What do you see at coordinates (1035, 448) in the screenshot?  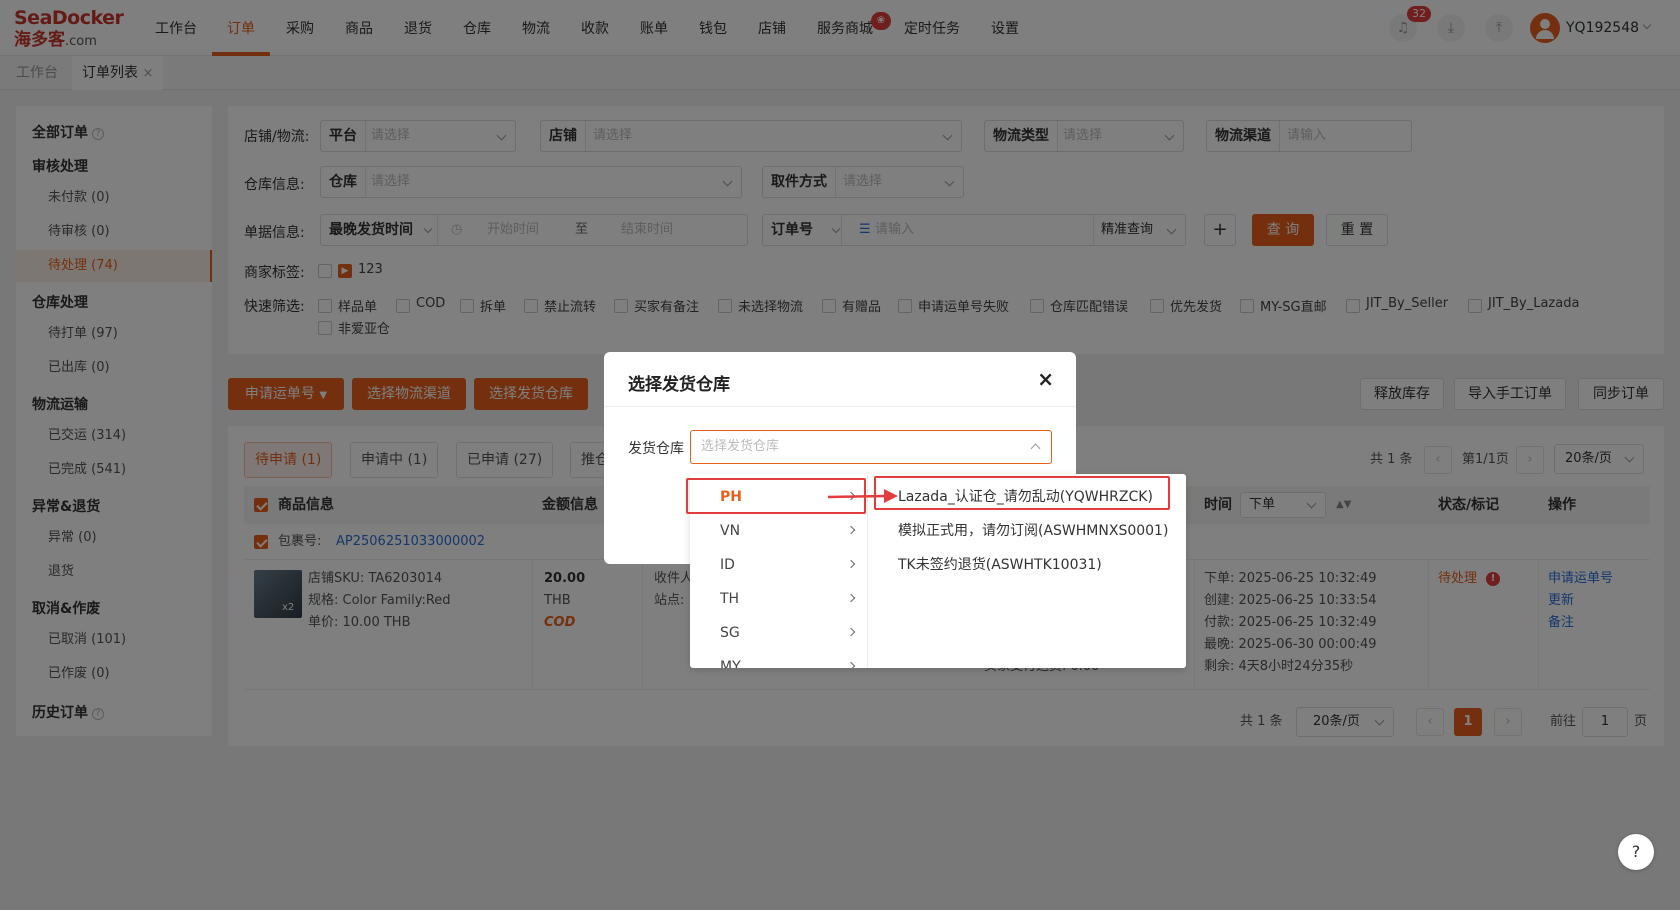 I see `chevron-up-icon` at bounding box center [1035, 448].